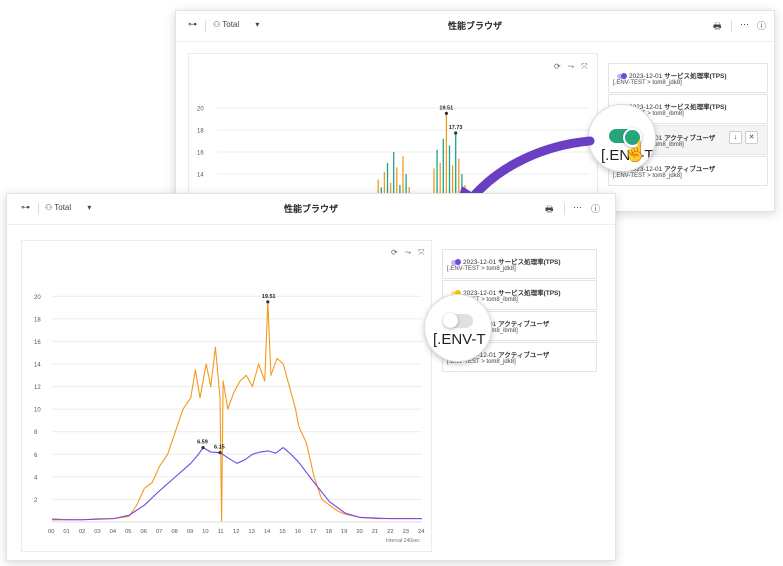  What do you see at coordinates (36, 501) in the screenshot?
I see `y-tick-label: 2` at bounding box center [36, 501].